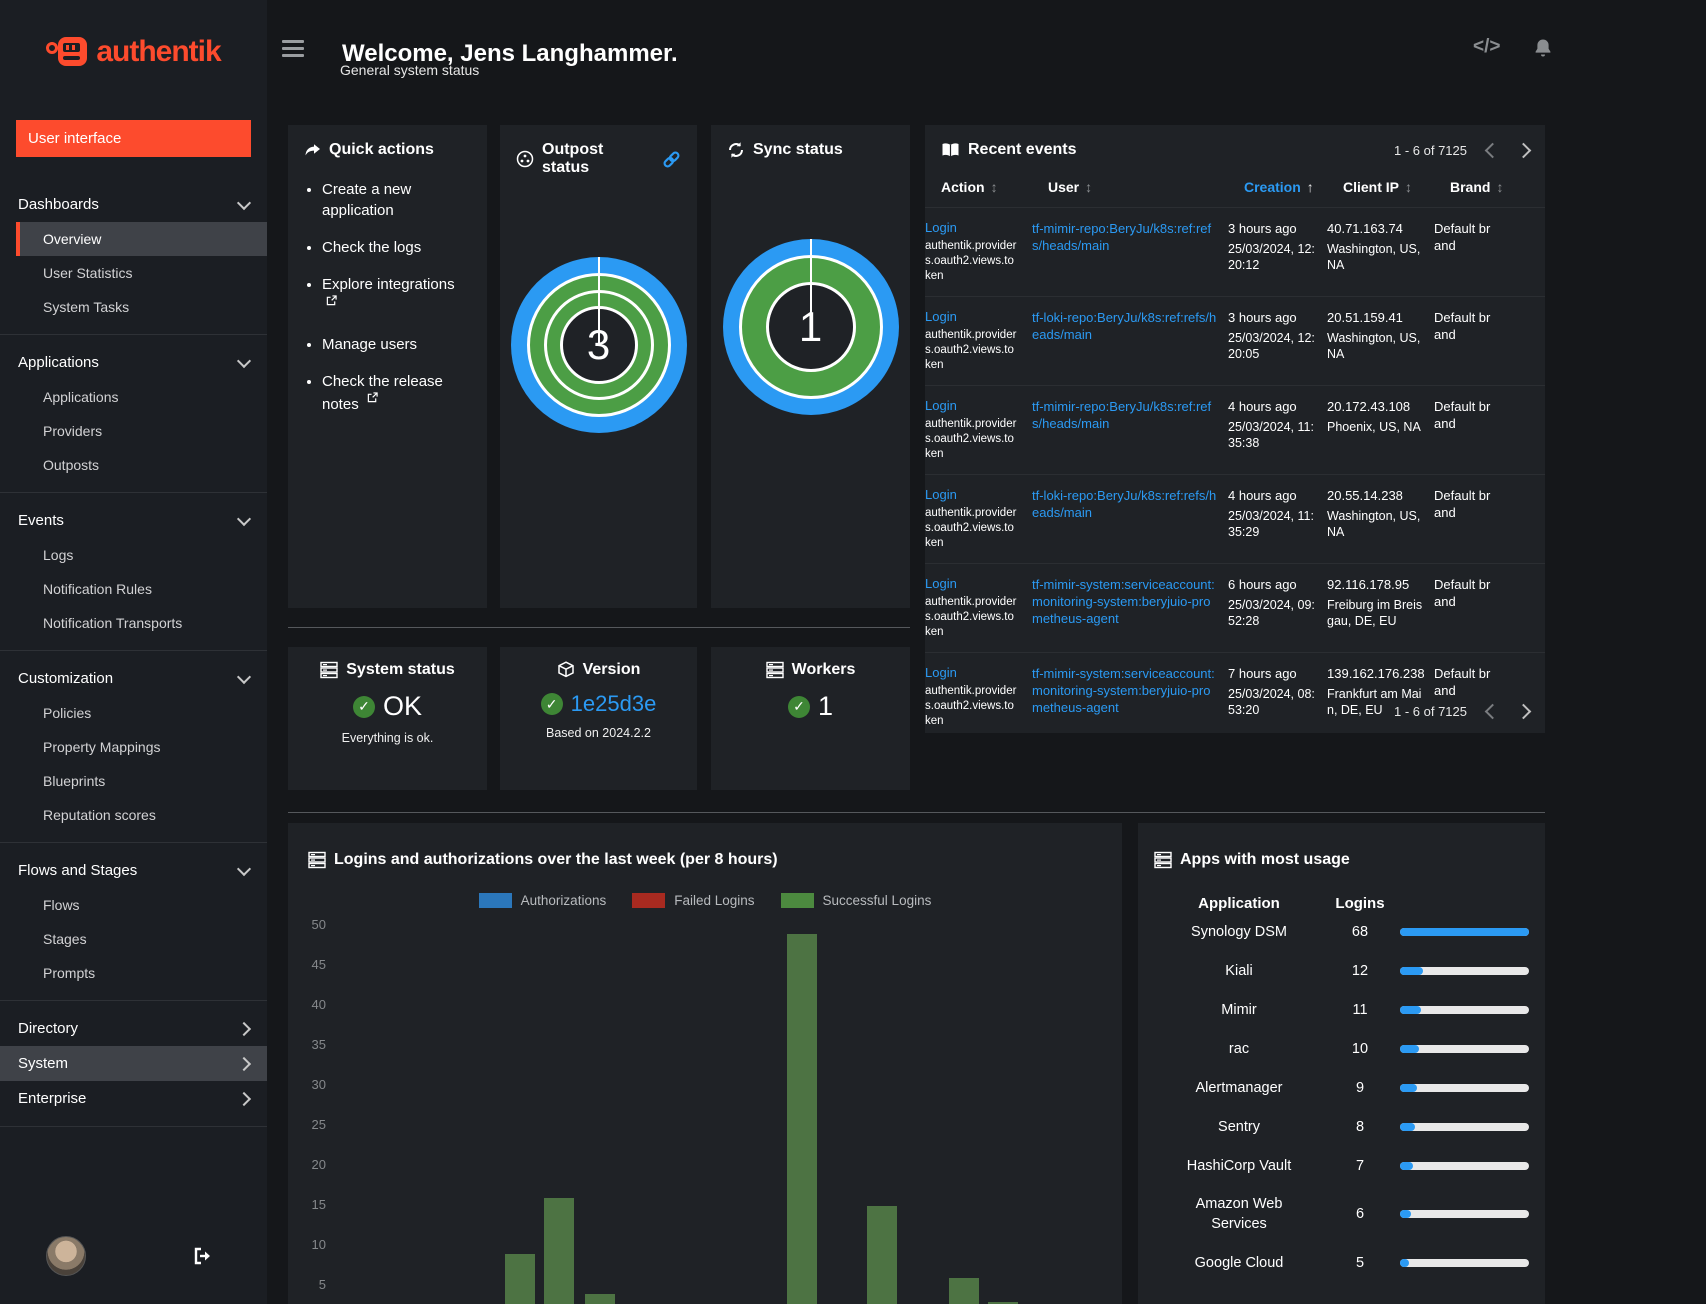 This screenshot has width=1706, height=1304. What do you see at coordinates (141, 239) in the screenshot?
I see `sidebar-item-overview: Overview` at bounding box center [141, 239].